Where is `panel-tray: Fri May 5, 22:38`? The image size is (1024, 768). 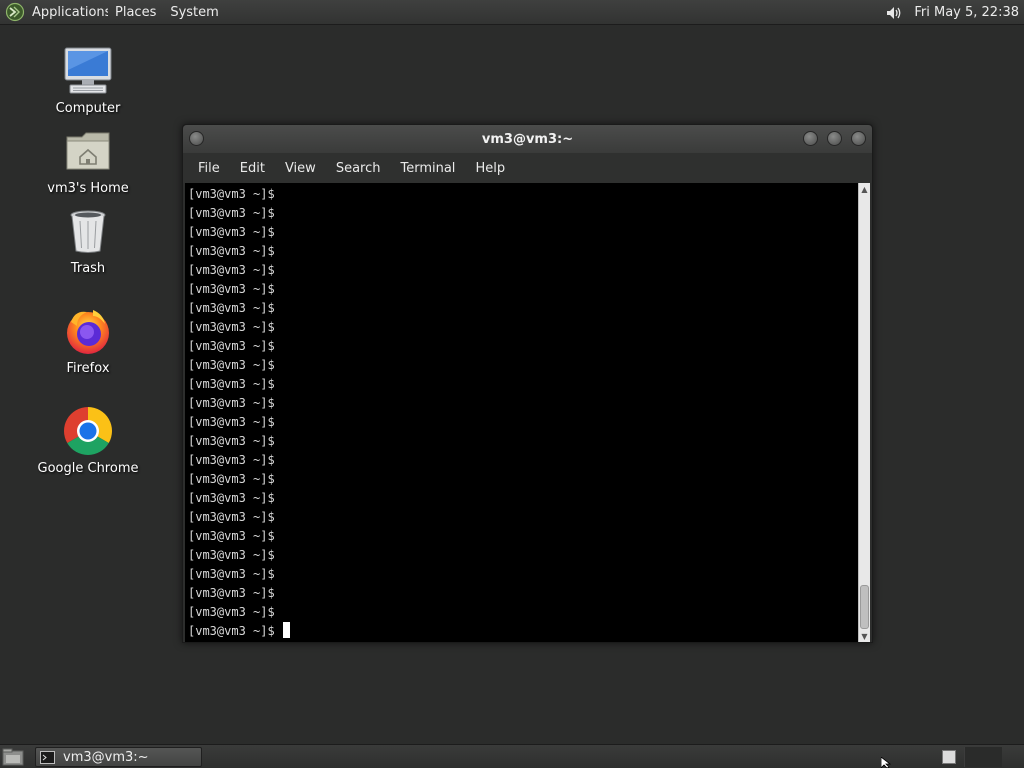
panel-tray: Fri May 5, 22:38 is located at coordinates (953, 12).